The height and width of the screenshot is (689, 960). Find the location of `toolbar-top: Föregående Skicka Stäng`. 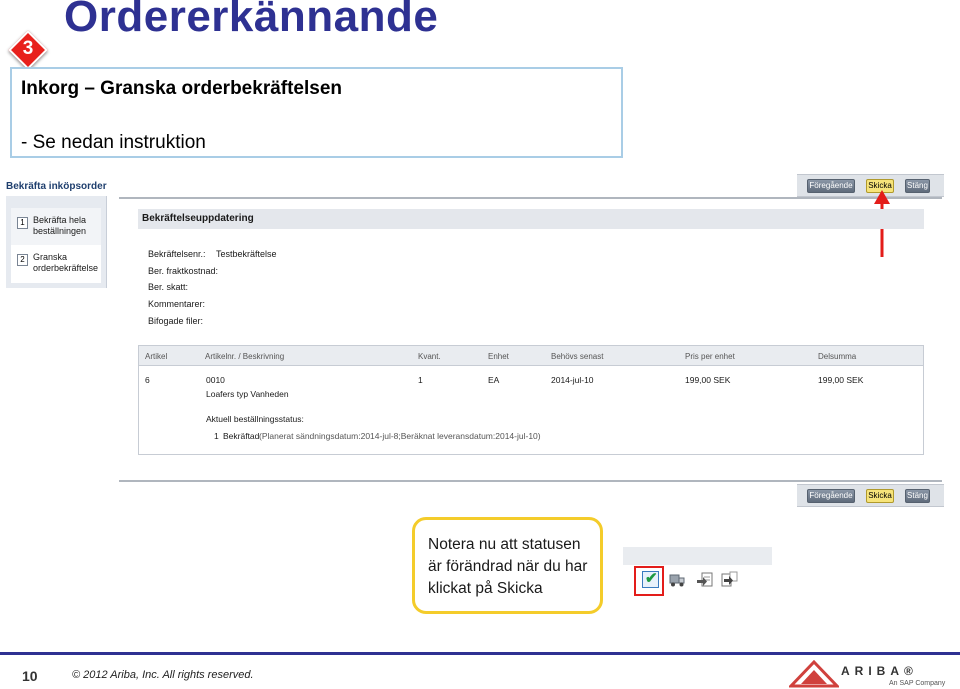

toolbar-top: Föregående Skicka Stäng is located at coordinates (870, 185).